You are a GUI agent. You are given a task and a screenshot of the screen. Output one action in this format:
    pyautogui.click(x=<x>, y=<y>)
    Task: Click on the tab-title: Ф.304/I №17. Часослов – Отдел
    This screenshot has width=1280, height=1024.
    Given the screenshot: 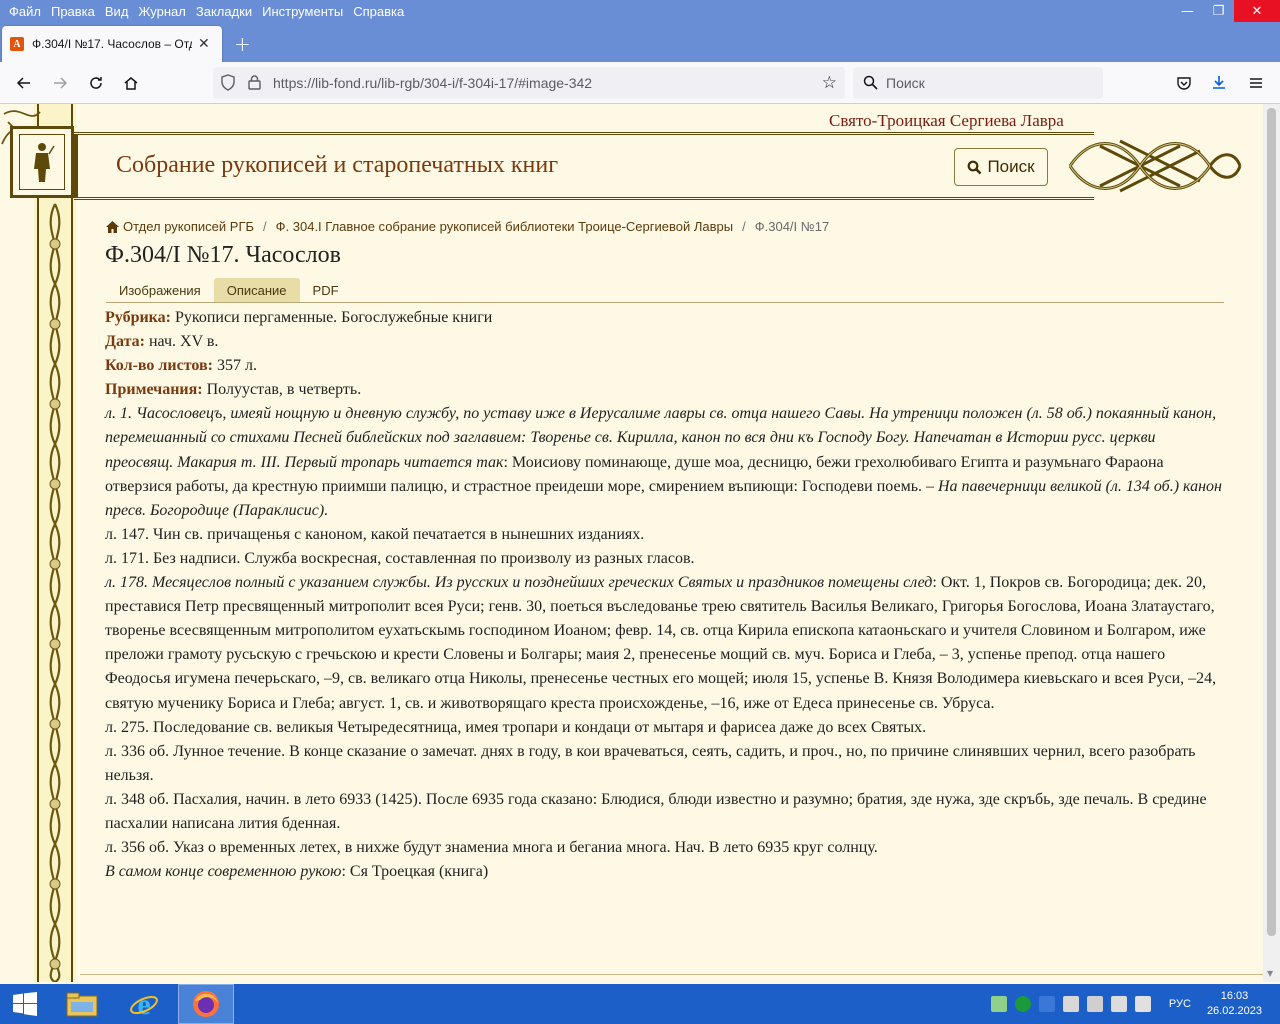 What is the action you would take?
    pyautogui.click(x=112, y=44)
    